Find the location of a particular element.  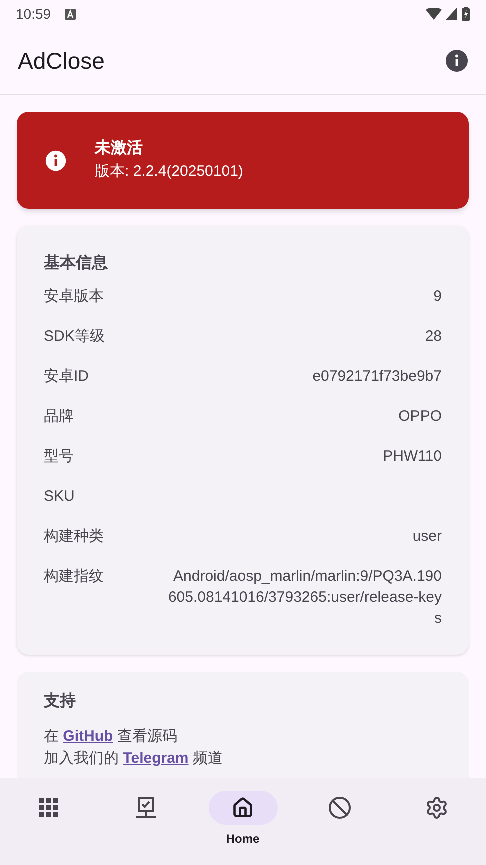

info-button is located at coordinates (457, 61).